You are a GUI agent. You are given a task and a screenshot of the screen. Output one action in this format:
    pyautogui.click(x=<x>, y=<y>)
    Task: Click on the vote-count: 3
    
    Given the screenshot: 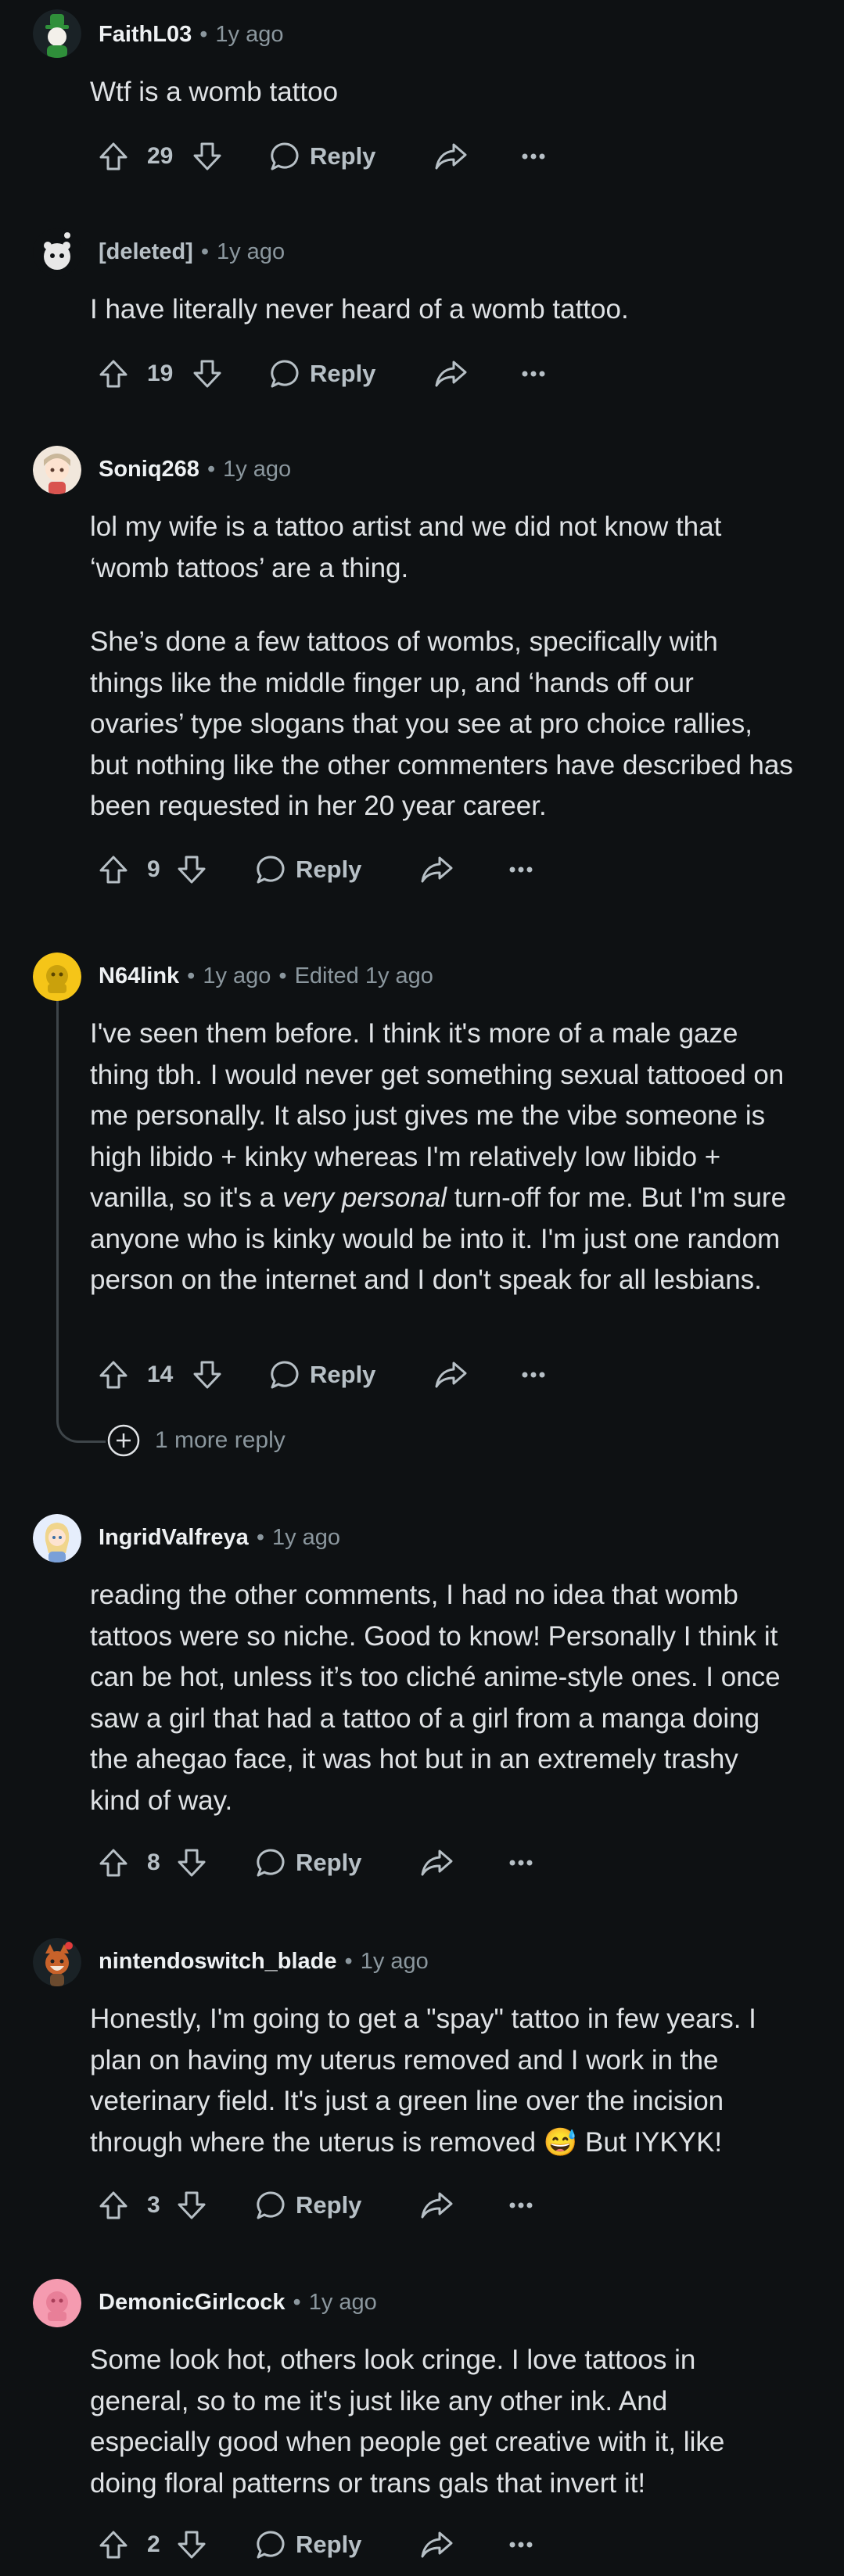 What is the action you would take?
    pyautogui.click(x=154, y=2205)
    